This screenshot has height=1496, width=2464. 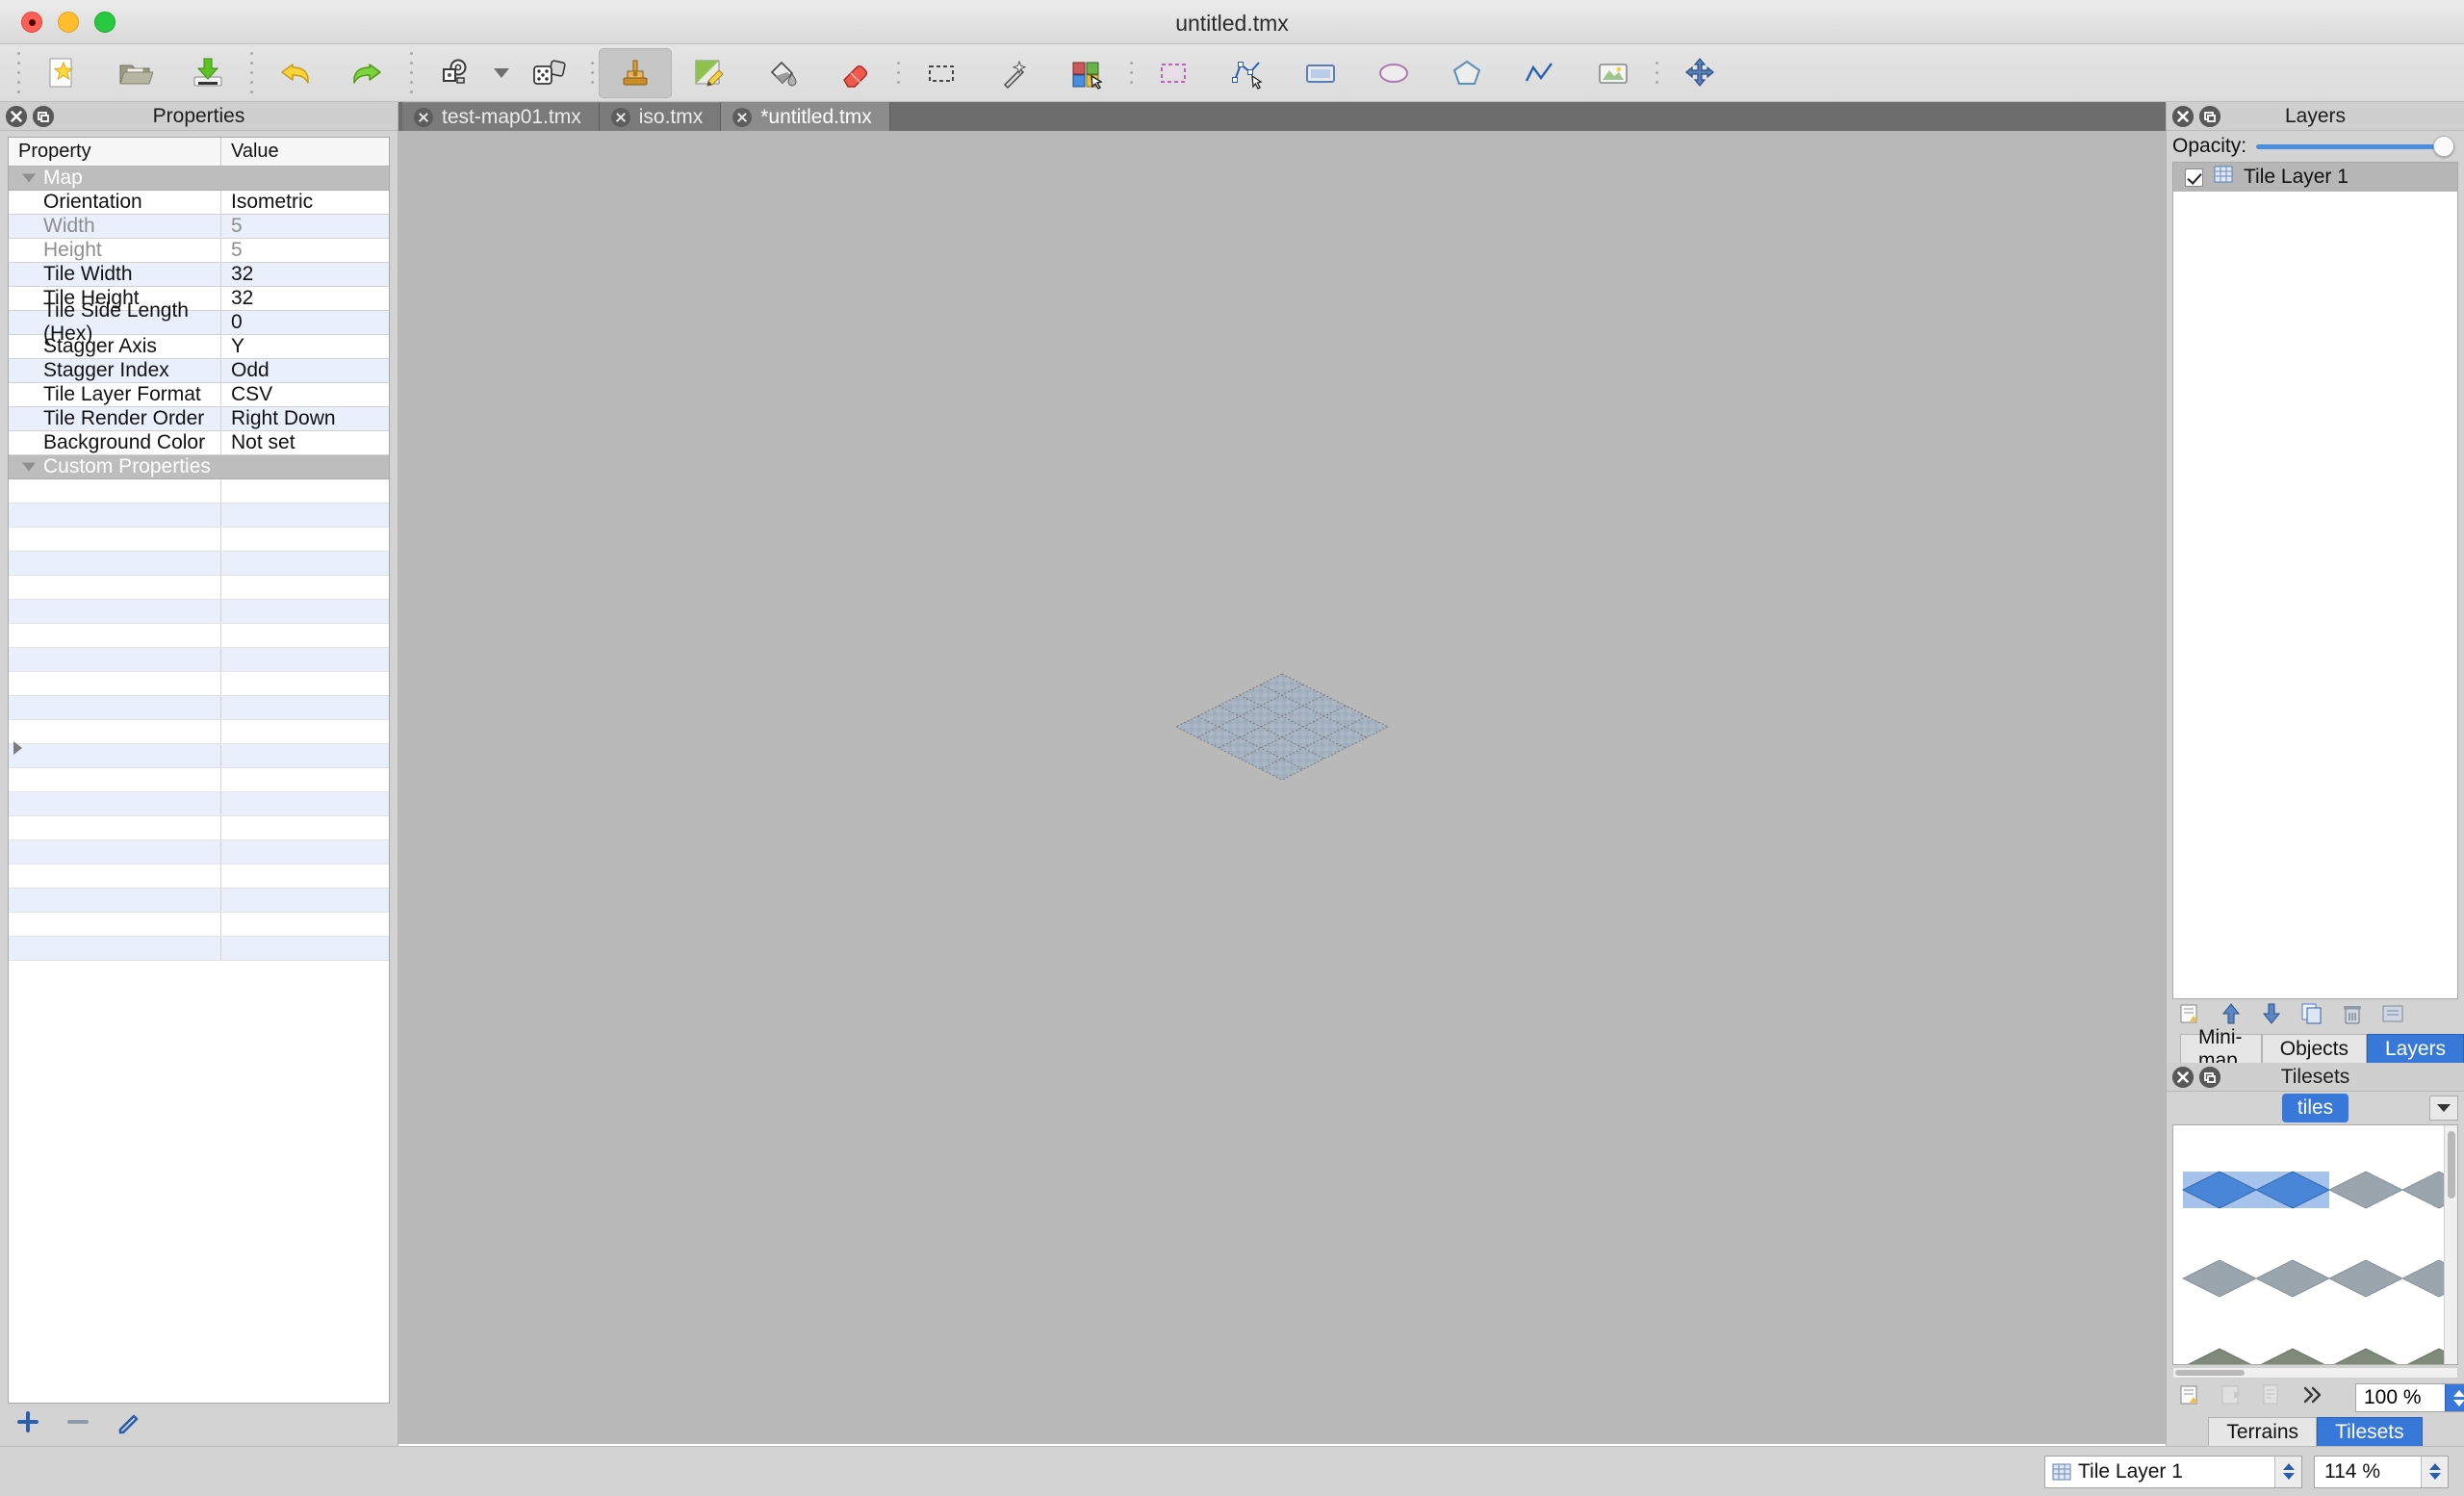 What do you see at coordinates (2263, 1431) in the screenshot?
I see `dock-tab: Terrains` at bounding box center [2263, 1431].